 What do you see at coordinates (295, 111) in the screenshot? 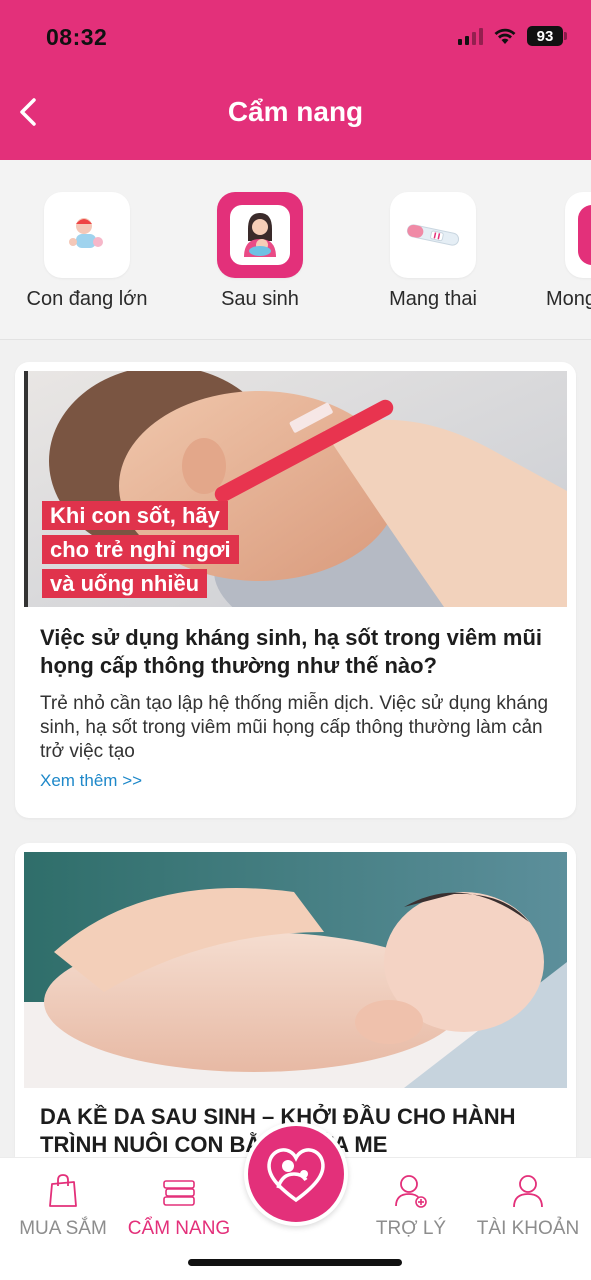
I see `page-title: Cẩm nang` at bounding box center [295, 111].